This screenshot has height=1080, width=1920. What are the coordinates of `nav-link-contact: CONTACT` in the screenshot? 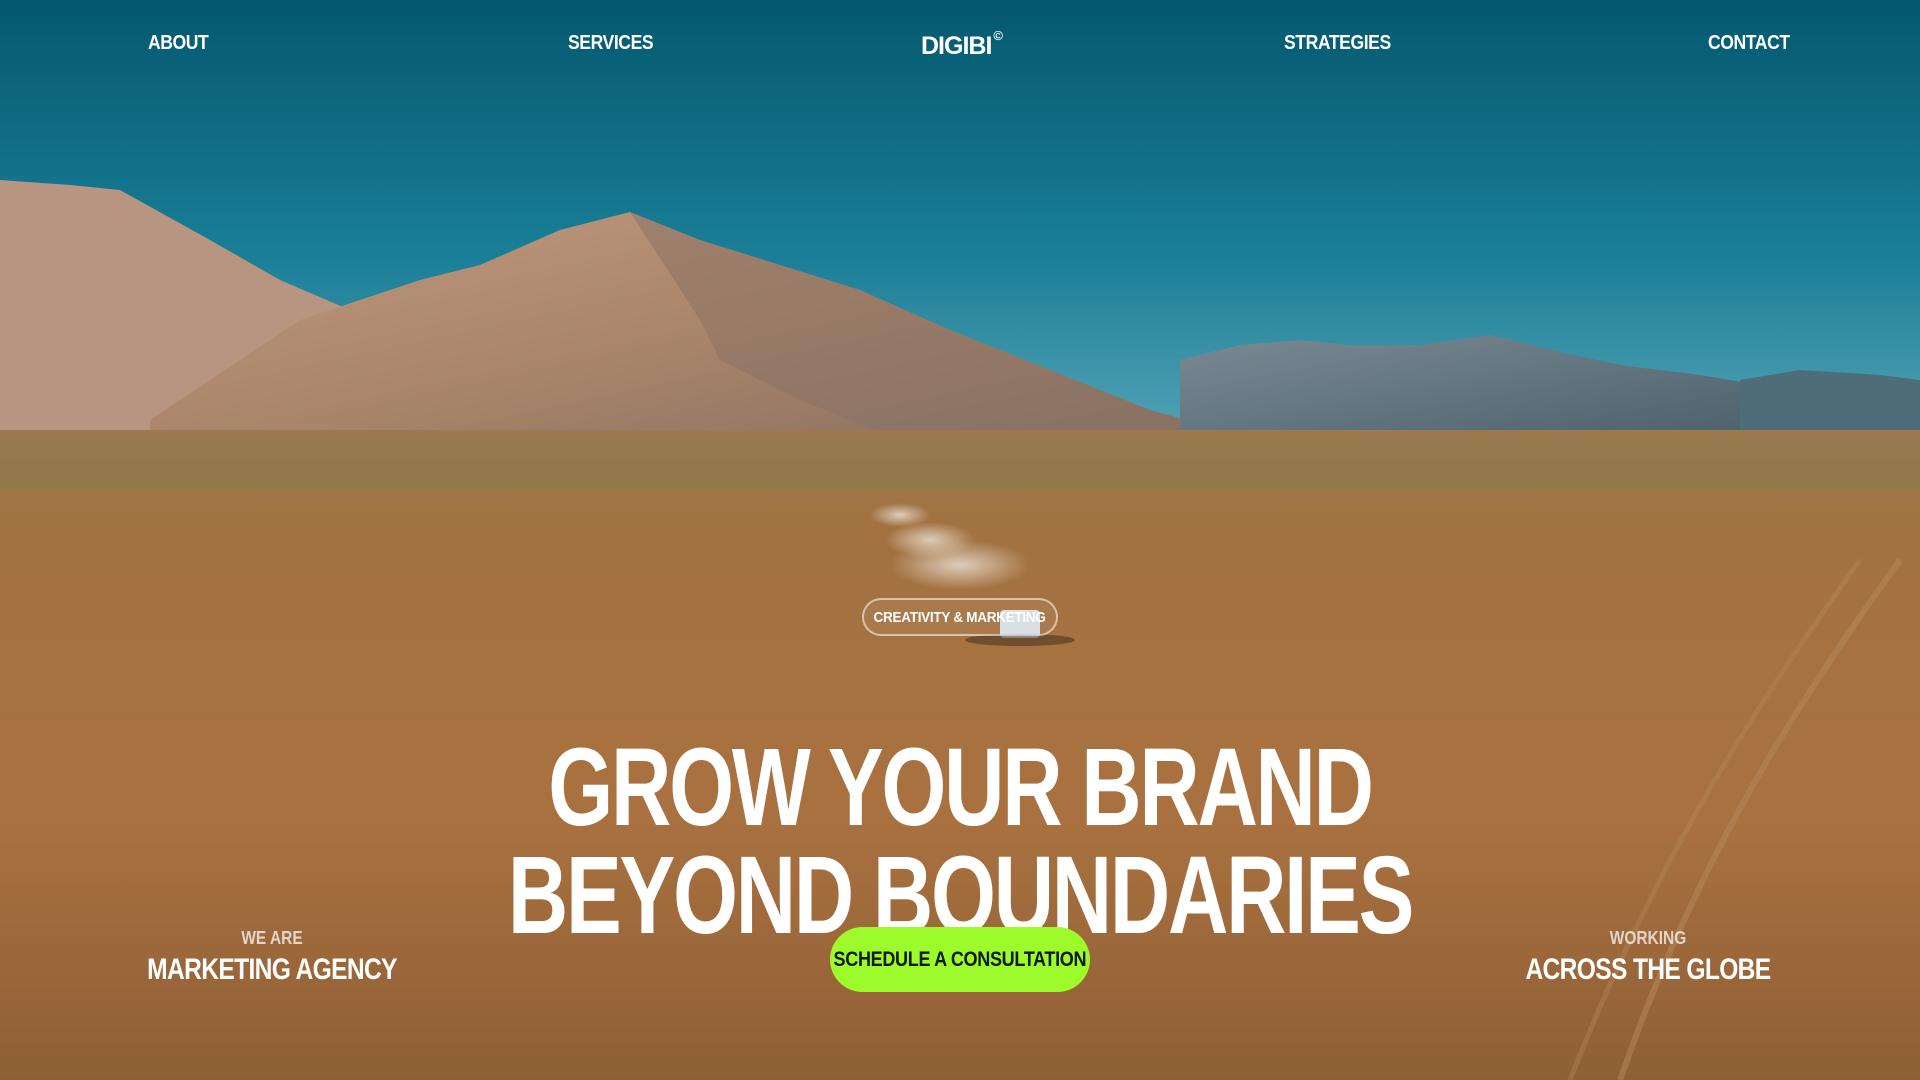 It's located at (1749, 43).